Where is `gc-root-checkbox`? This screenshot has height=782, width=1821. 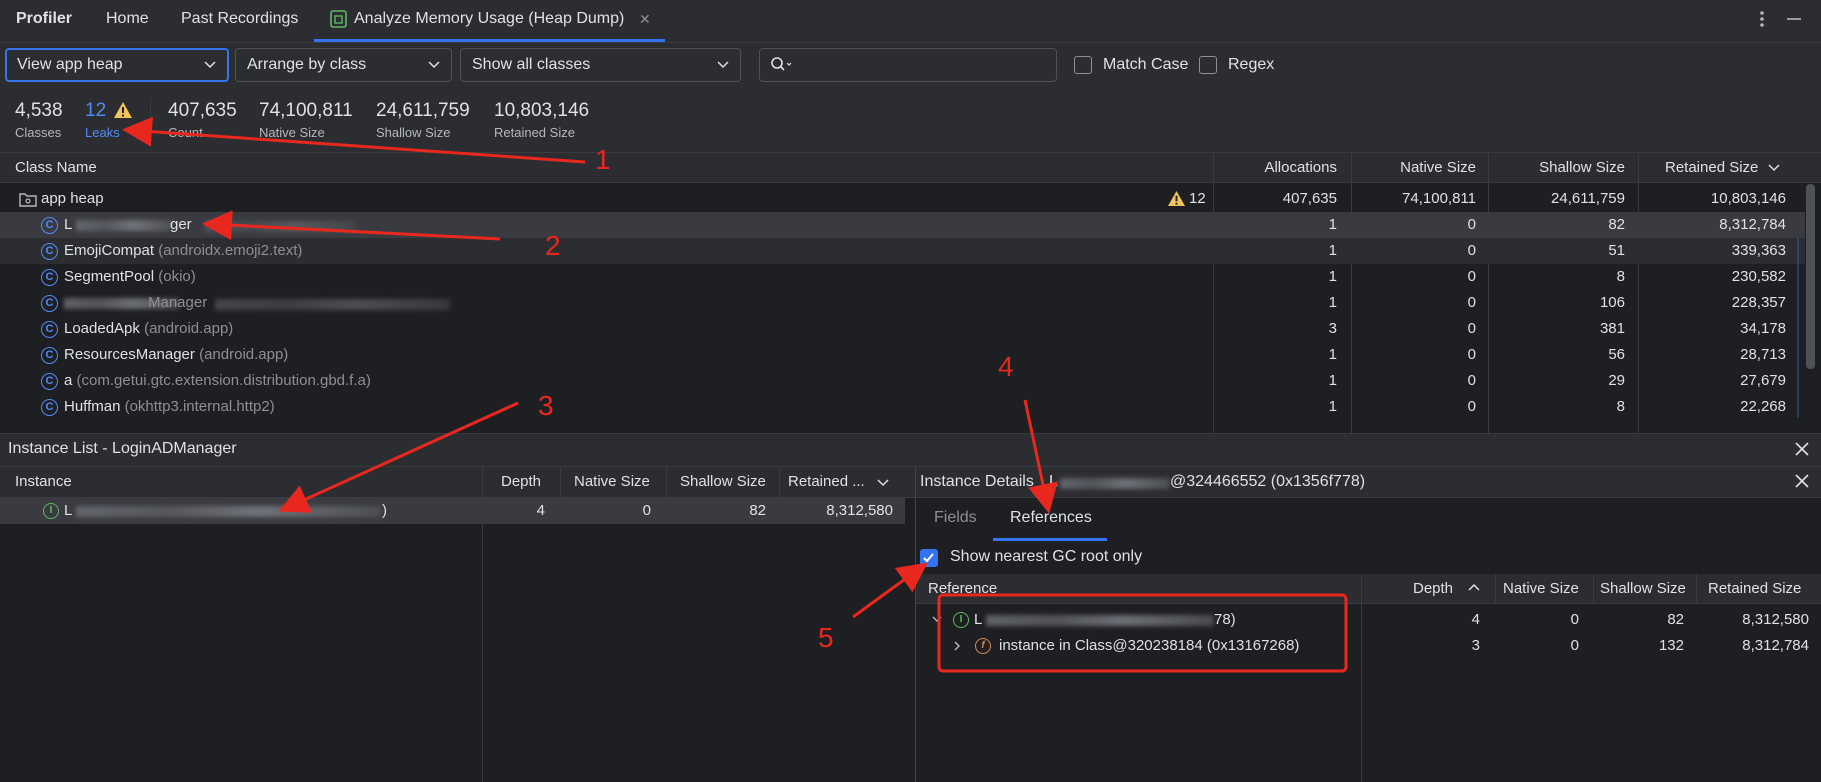 gc-root-checkbox is located at coordinates (929, 558).